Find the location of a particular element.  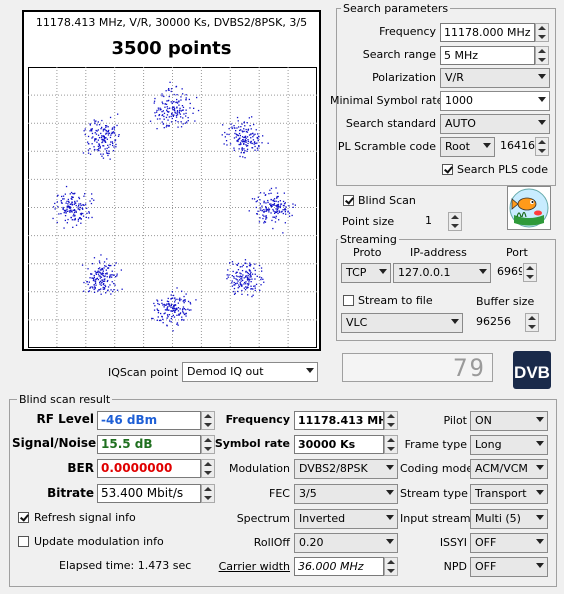

point-size-input: 1 is located at coordinates (435, 221).